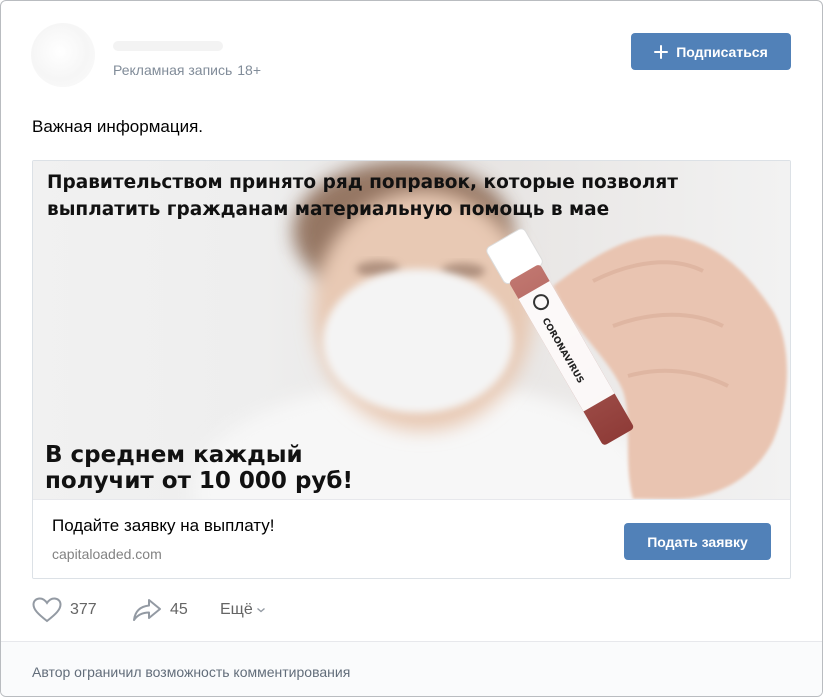 This screenshot has width=823, height=697. I want to click on subscribe-label: Подписаться, so click(722, 51).